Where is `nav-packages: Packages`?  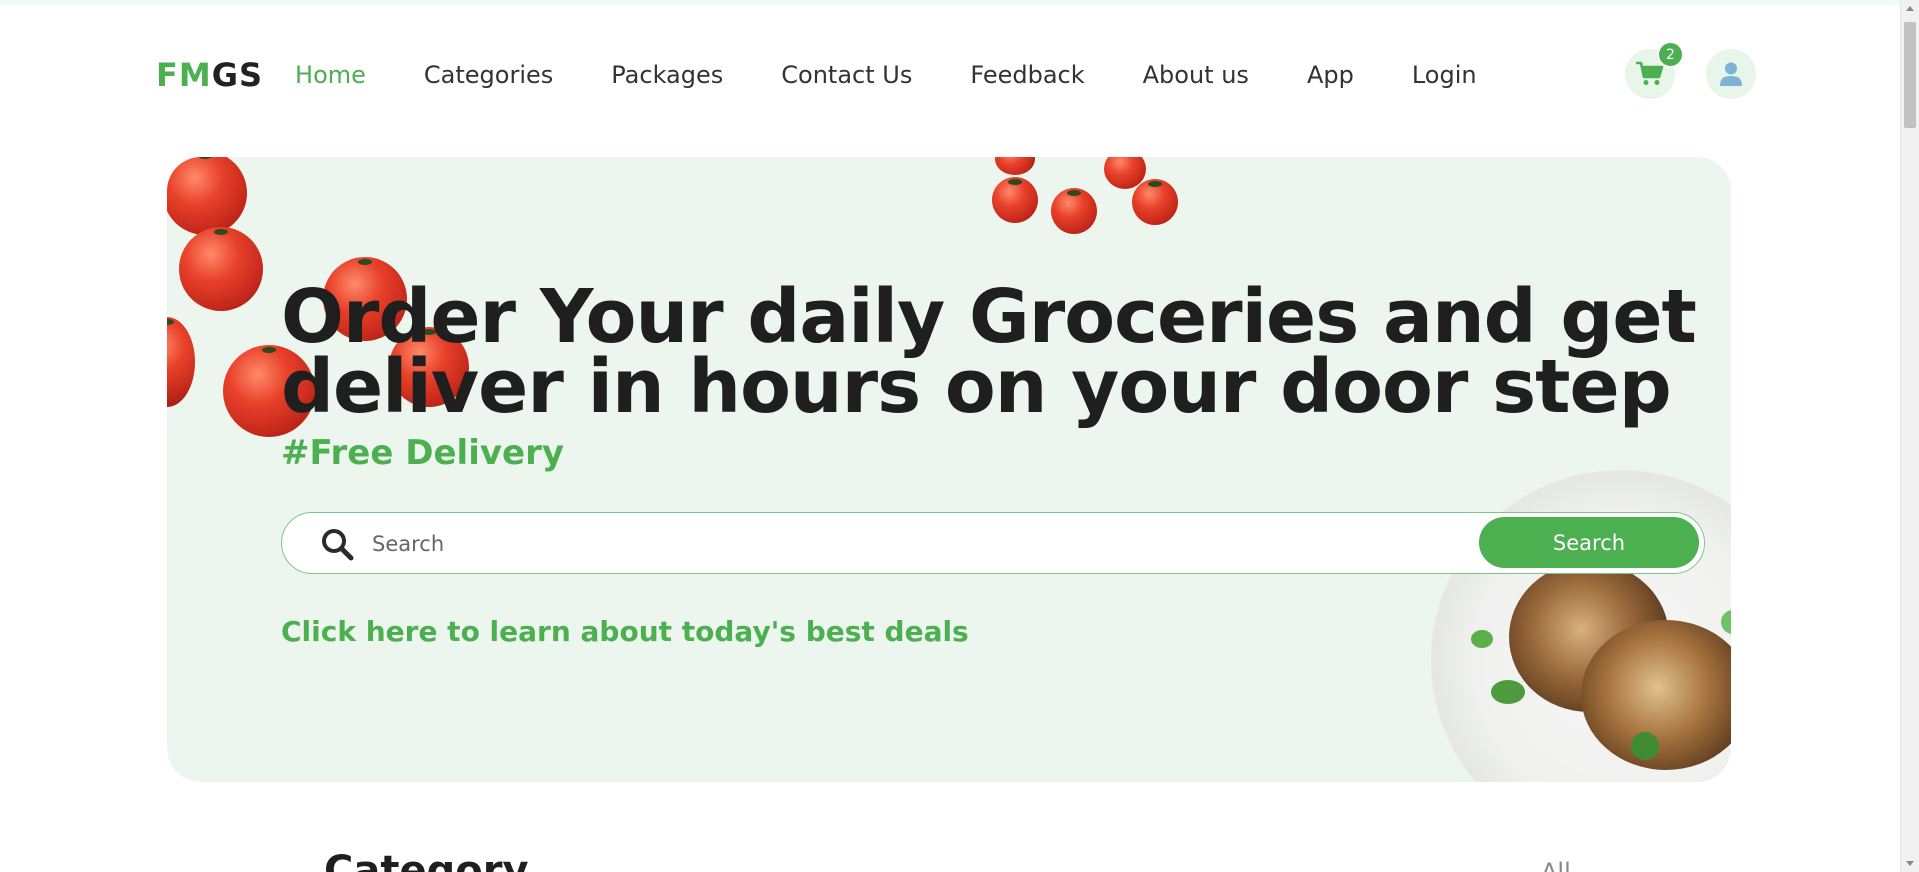 nav-packages: Packages is located at coordinates (667, 75).